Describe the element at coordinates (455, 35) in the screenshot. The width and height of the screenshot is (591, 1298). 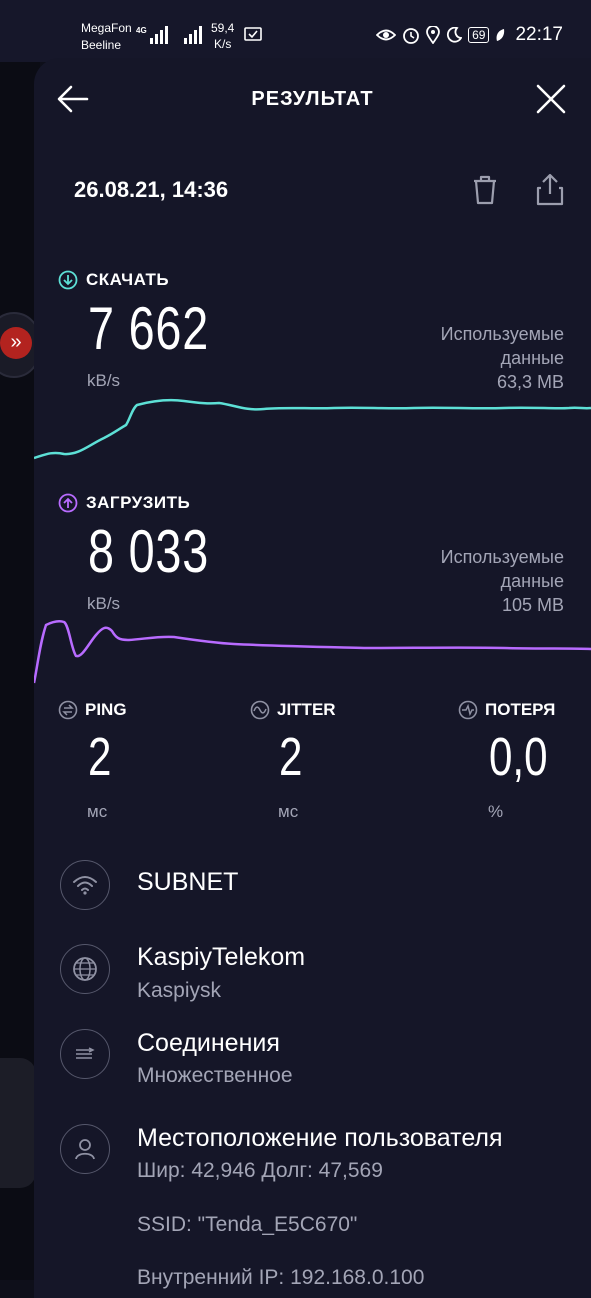
I see `moon-icon` at that location.